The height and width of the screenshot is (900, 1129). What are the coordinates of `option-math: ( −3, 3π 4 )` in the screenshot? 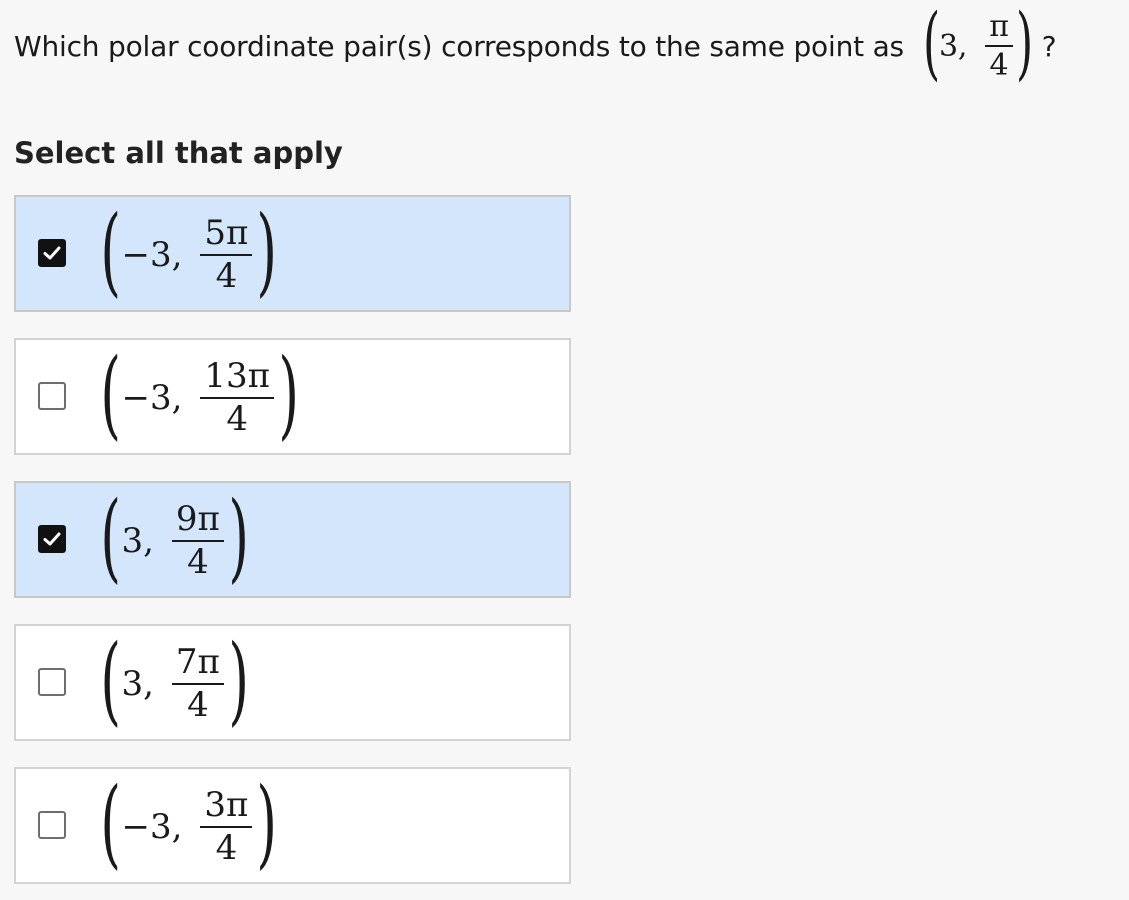 It's located at (189, 823).